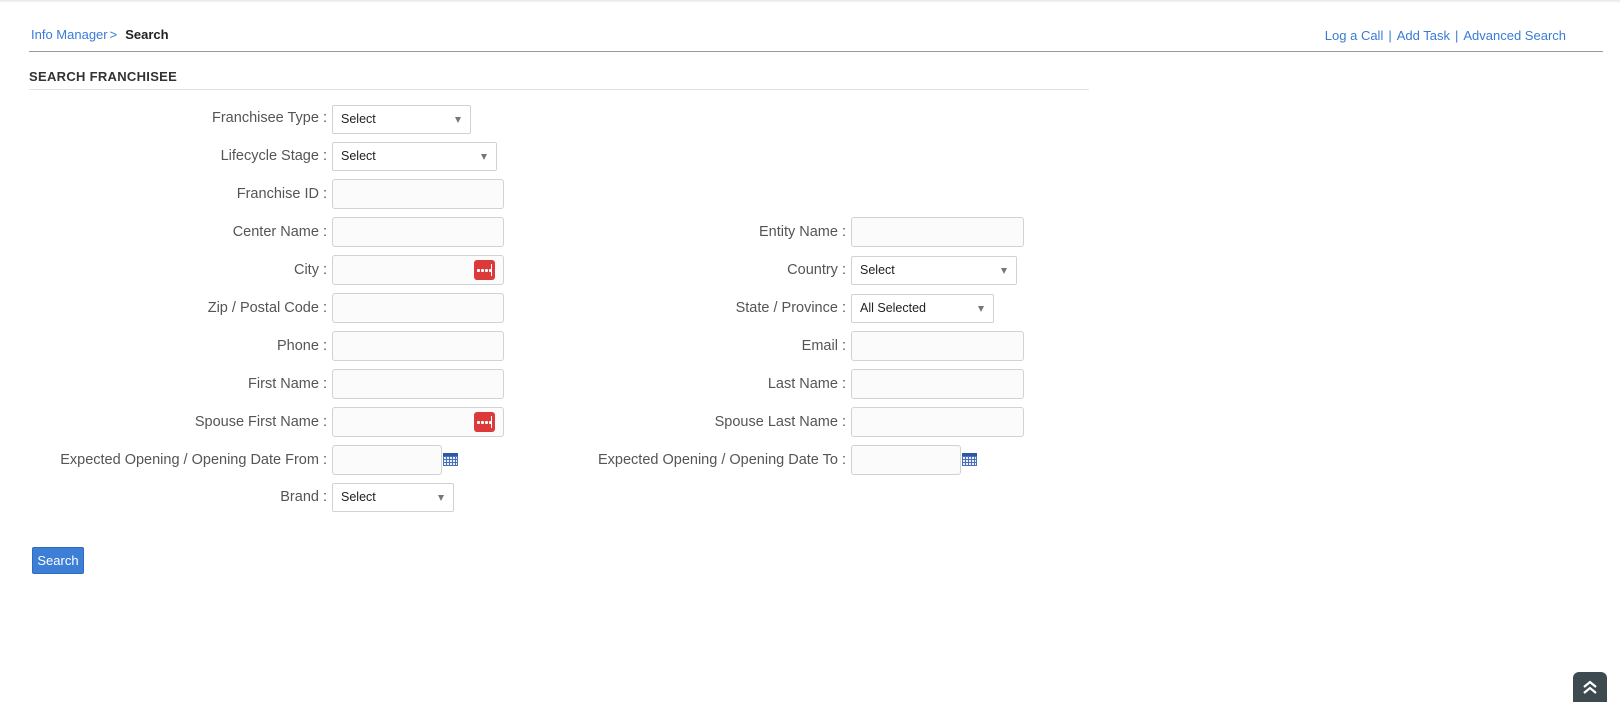  What do you see at coordinates (358, 119) in the screenshot?
I see `franchisee-type-value: Select` at bounding box center [358, 119].